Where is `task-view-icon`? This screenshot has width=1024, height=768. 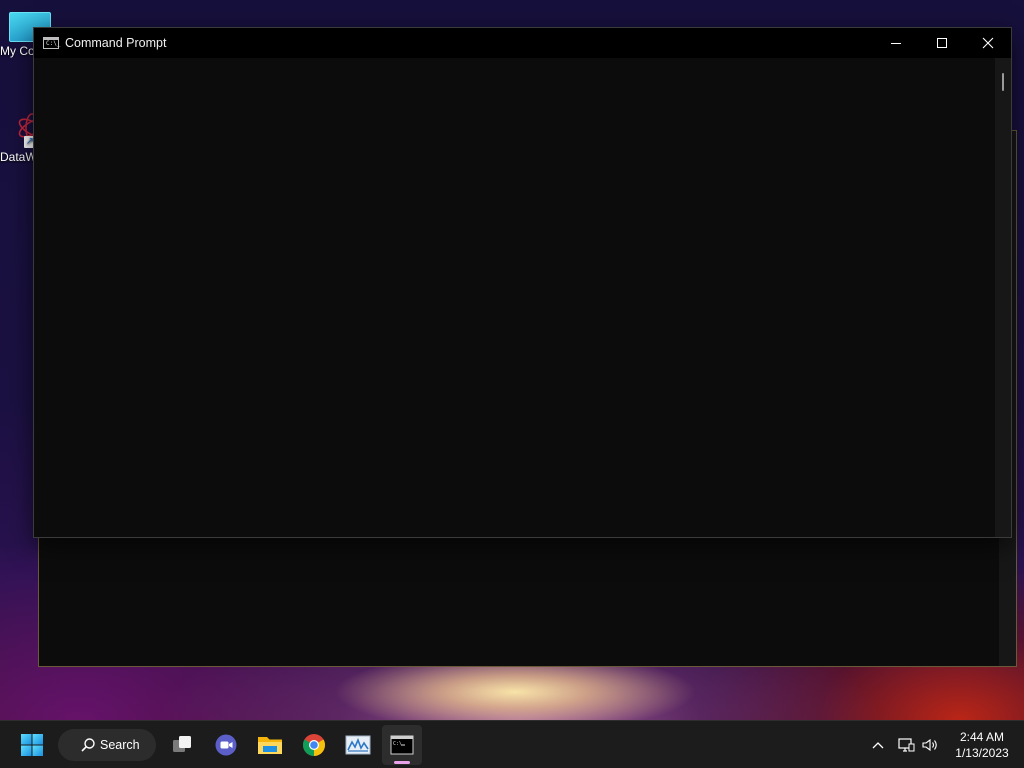
task-view-icon is located at coordinates (182, 744).